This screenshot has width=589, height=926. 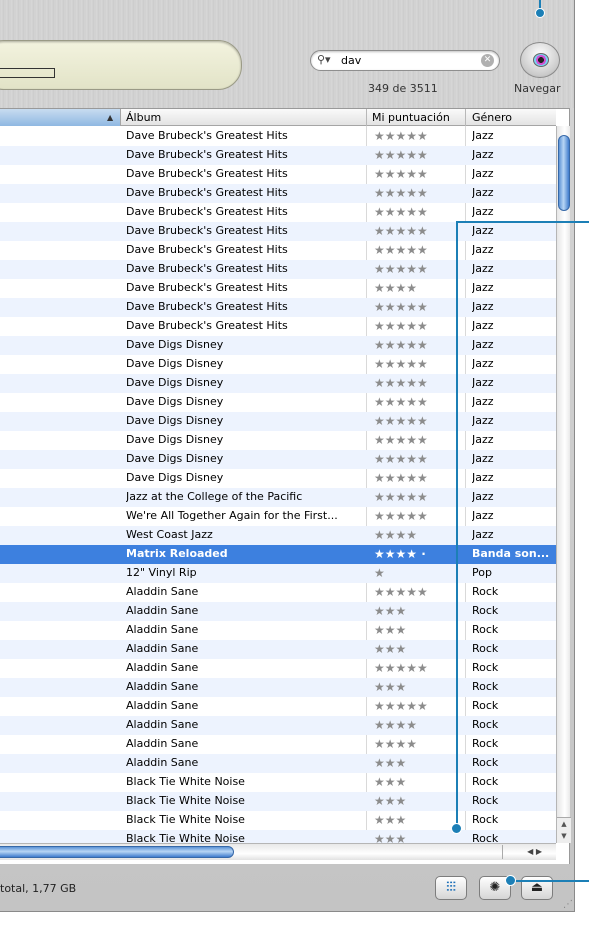 What do you see at coordinates (564, 173) in the screenshot?
I see `vertical-scroll-thumb` at bounding box center [564, 173].